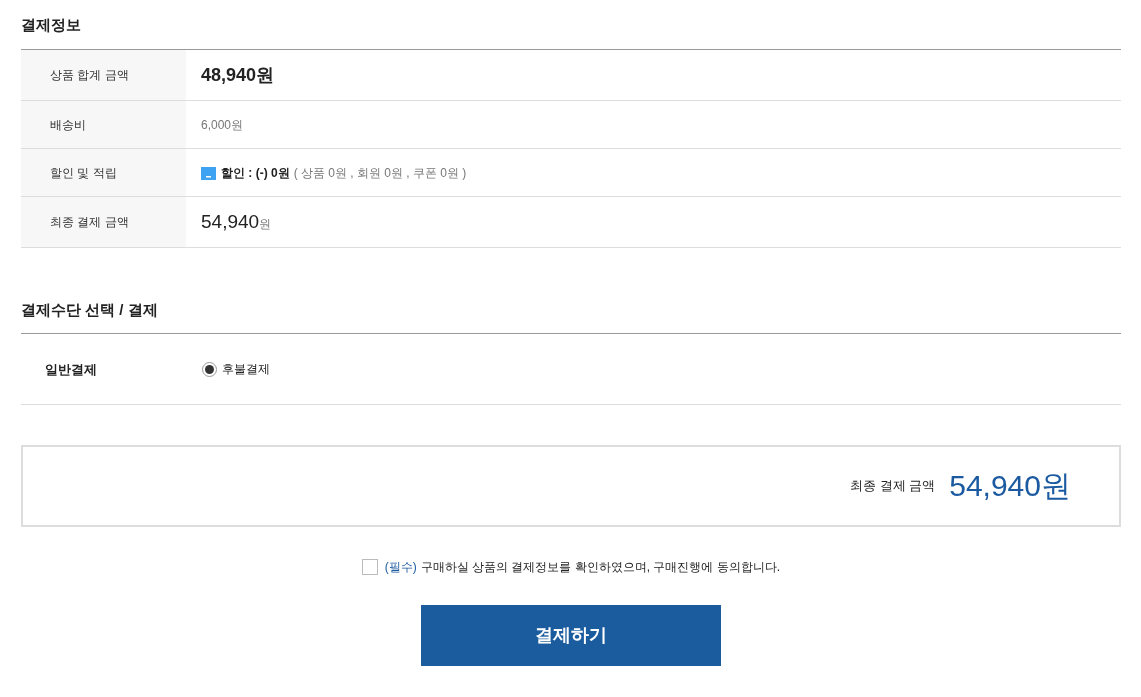  What do you see at coordinates (89, 310) in the screenshot?
I see `section-title: 결제수단 선택 / 결제` at bounding box center [89, 310].